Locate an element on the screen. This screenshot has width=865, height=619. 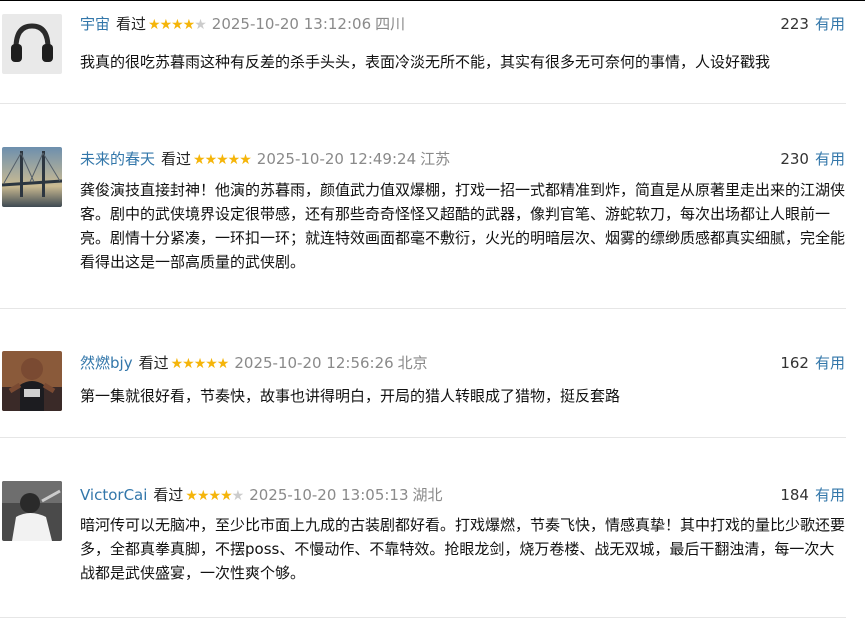
username-link: VictorCai is located at coordinates (113, 495).